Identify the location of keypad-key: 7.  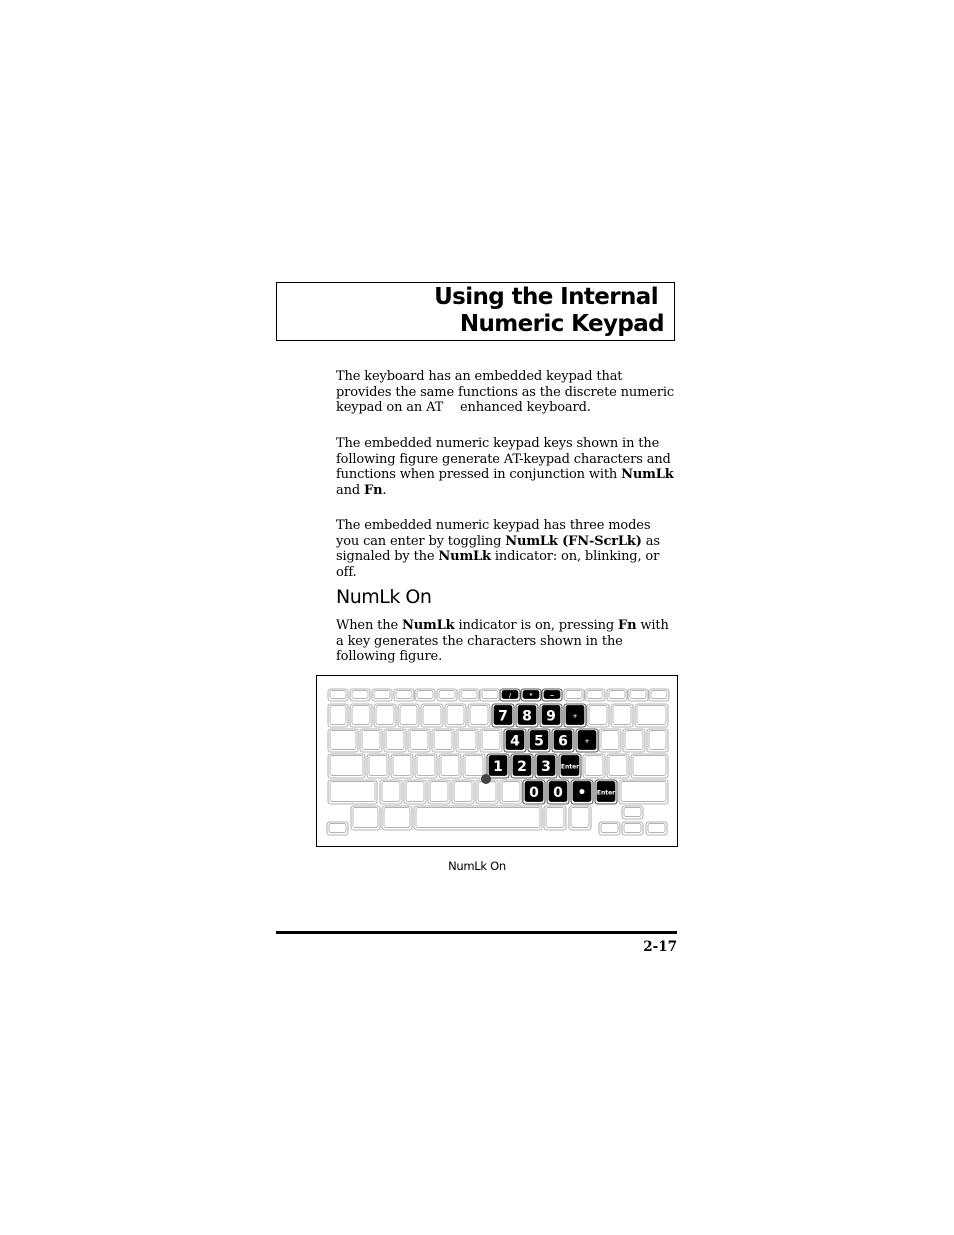
(503, 715).